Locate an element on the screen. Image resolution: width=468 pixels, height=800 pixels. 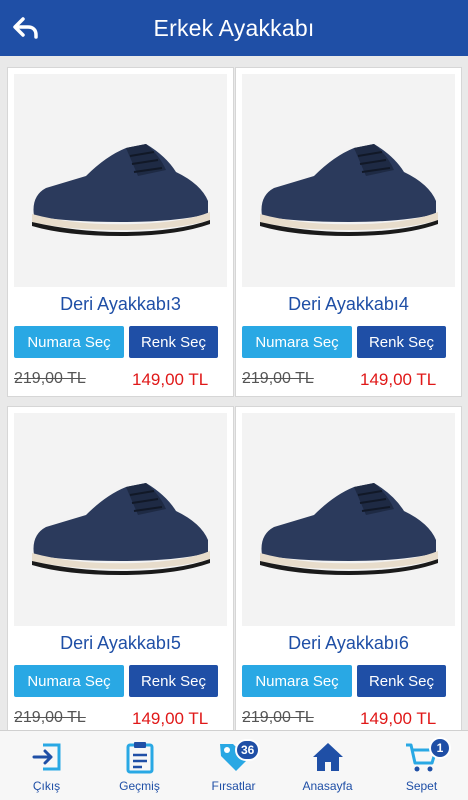
nav-home: Anasayfa is located at coordinates (327, 765).